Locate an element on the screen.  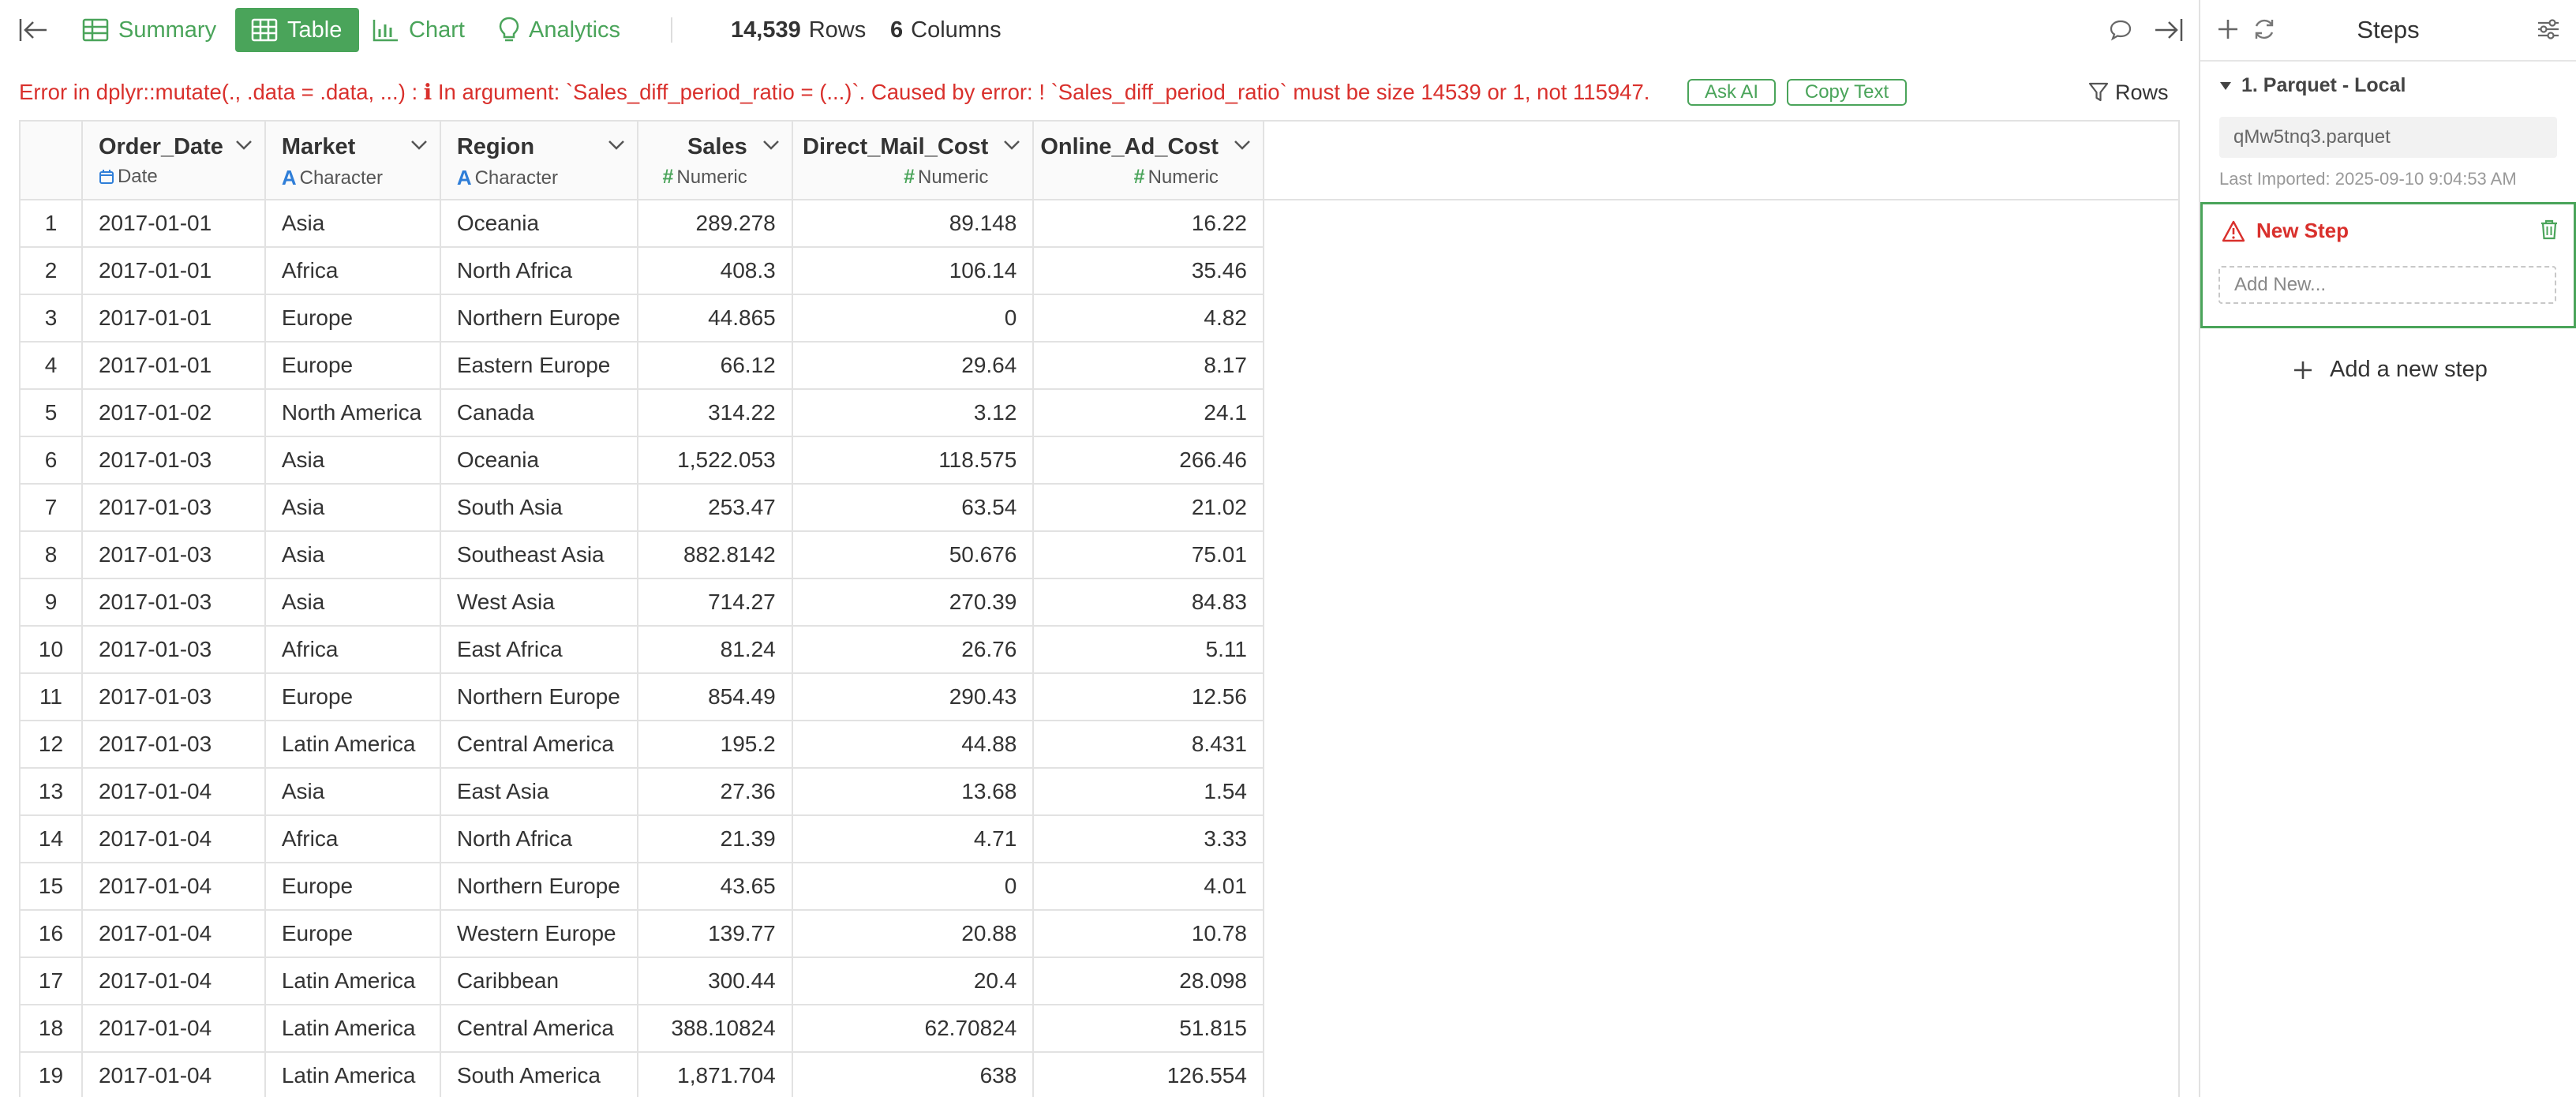
table-cell: Western Europe is located at coordinates (539, 934).